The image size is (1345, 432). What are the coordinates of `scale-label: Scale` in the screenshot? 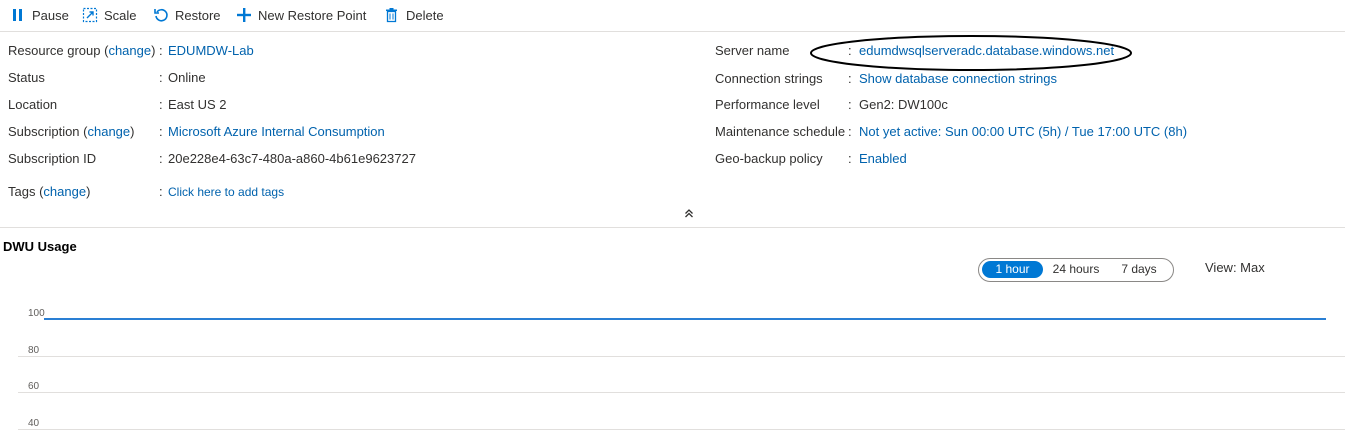 It's located at (120, 15).